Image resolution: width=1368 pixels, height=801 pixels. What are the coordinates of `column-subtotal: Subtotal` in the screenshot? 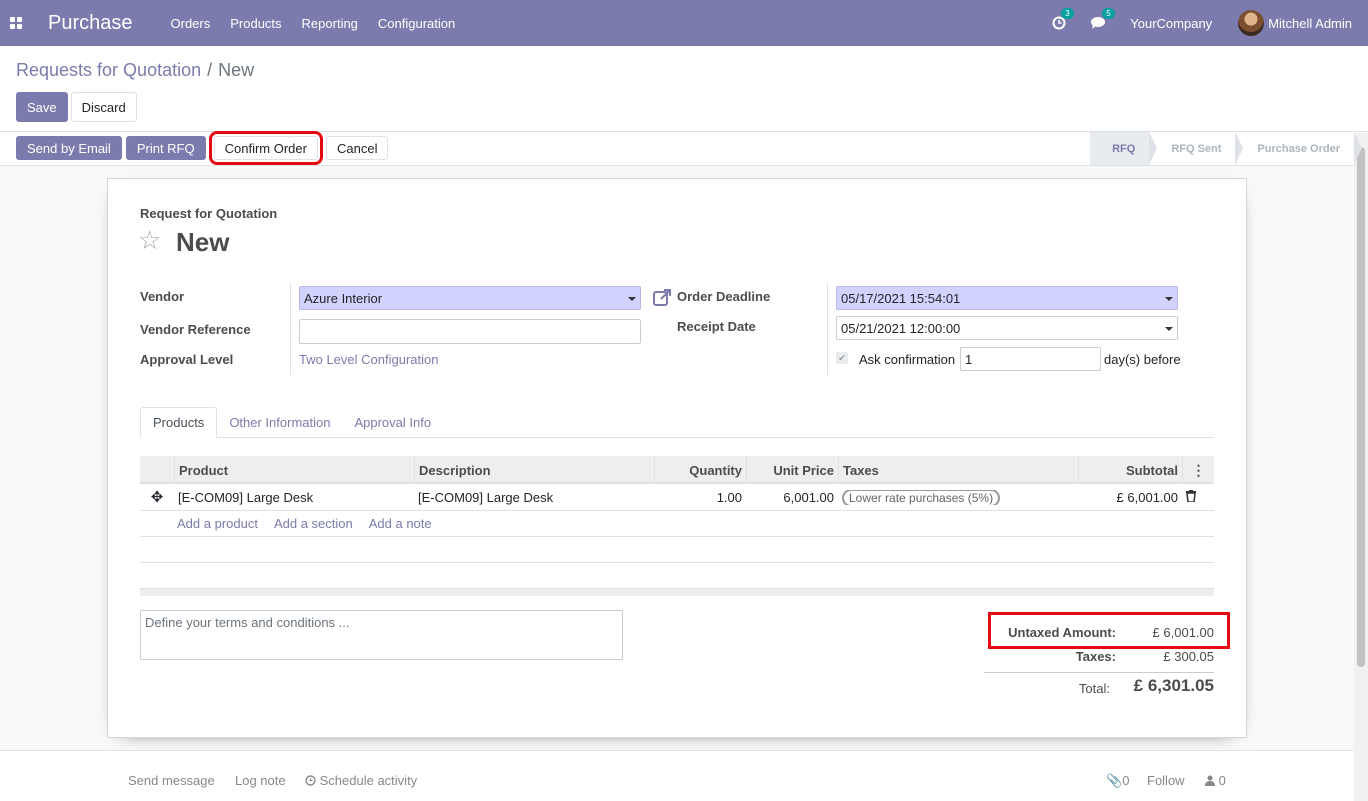 It's located at (1130, 470).